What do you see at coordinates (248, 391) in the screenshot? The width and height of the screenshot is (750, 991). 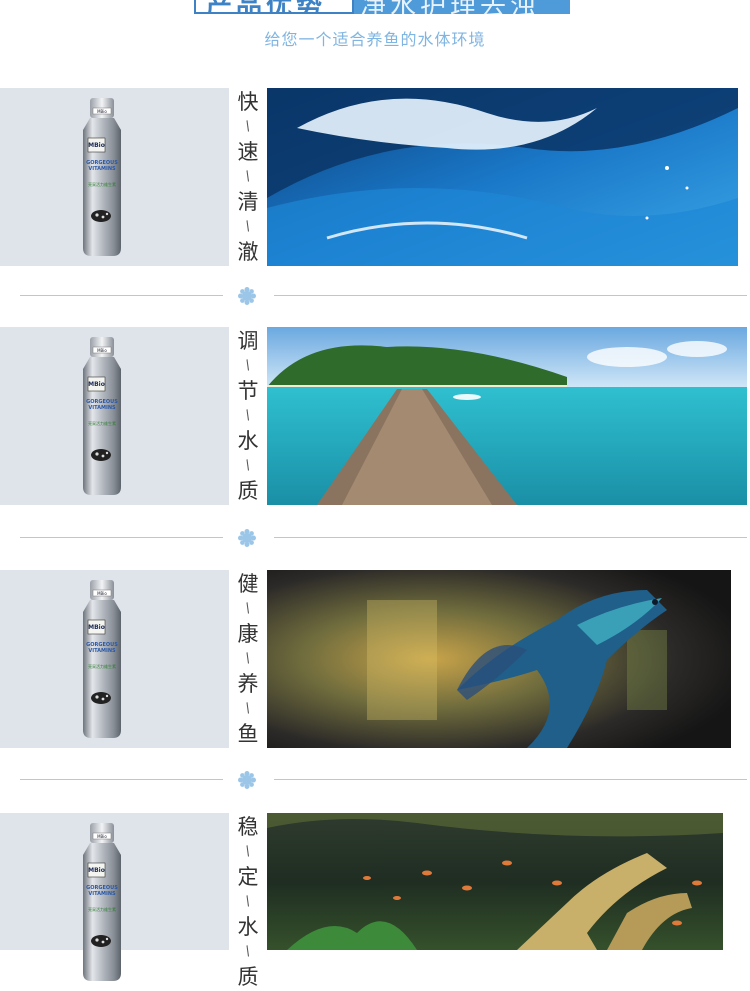 I see `feature-char: 节` at bounding box center [248, 391].